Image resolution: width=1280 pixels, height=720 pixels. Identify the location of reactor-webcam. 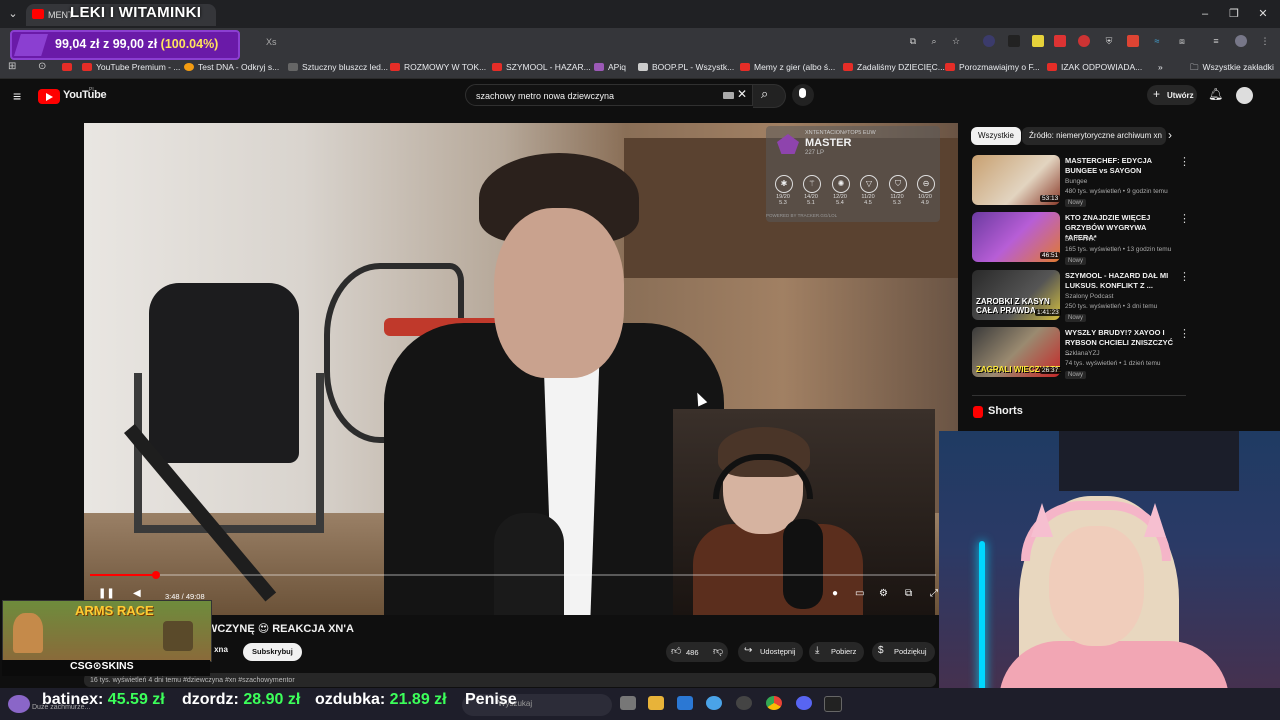
(804, 512).